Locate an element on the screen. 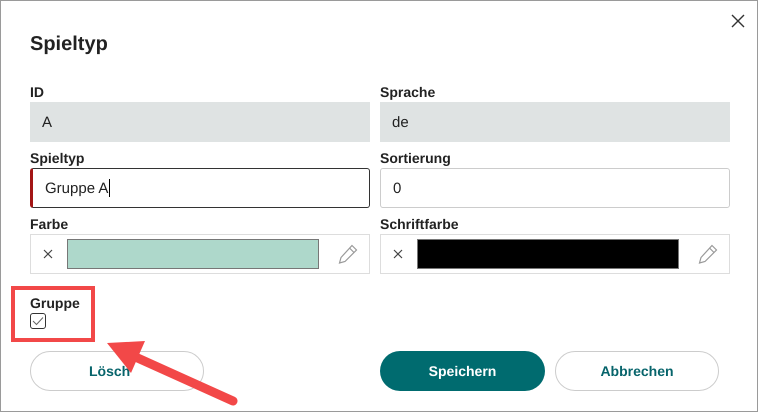 This screenshot has height=412, width=758. input-field: Gruppe A is located at coordinates (200, 188).